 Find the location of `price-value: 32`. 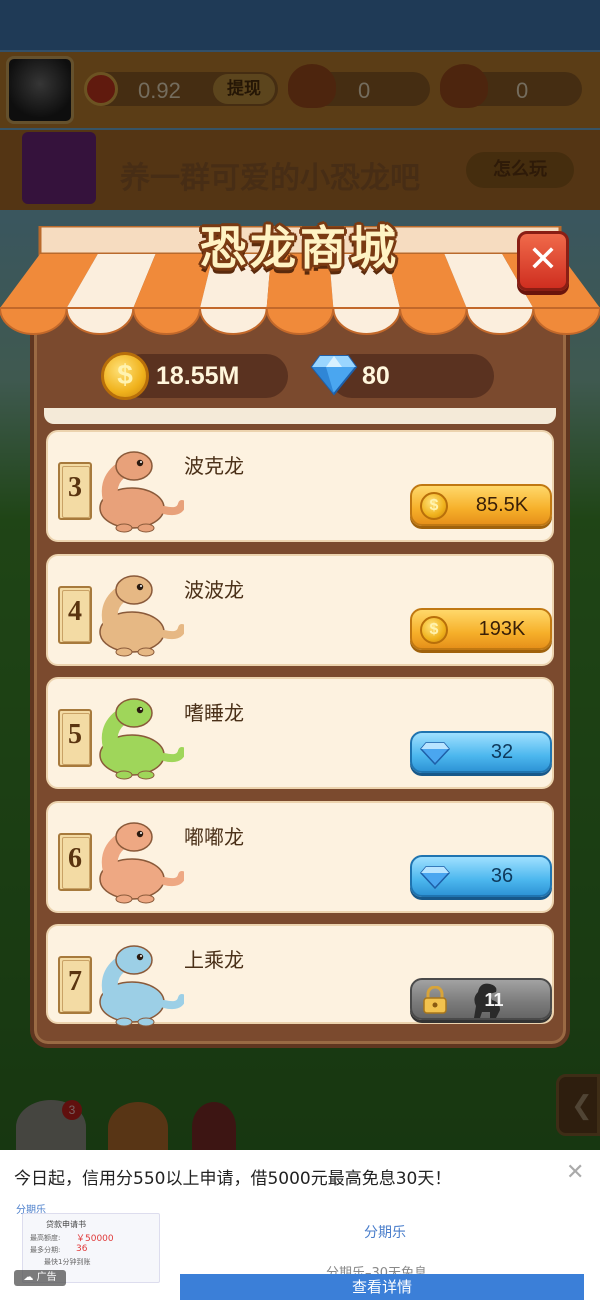

price-value: 32 is located at coordinates (502, 752).